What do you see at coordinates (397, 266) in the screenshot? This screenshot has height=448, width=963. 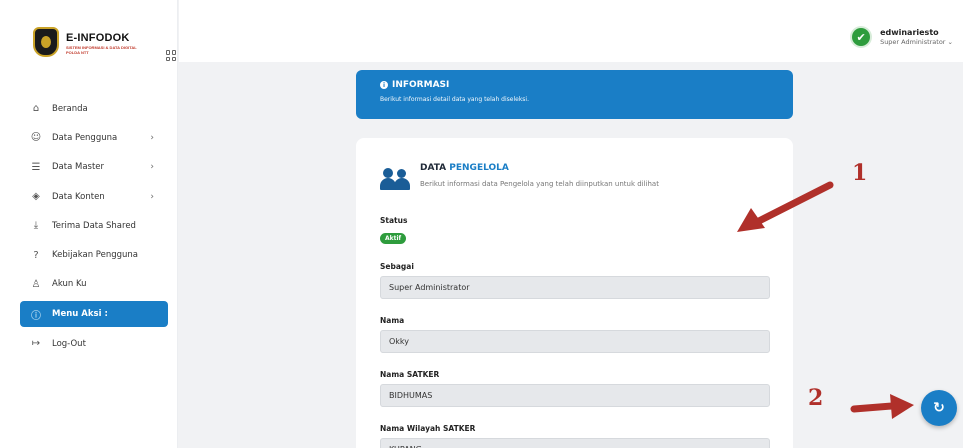 I see `field-label-sebagai: Sebagai` at bounding box center [397, 266].